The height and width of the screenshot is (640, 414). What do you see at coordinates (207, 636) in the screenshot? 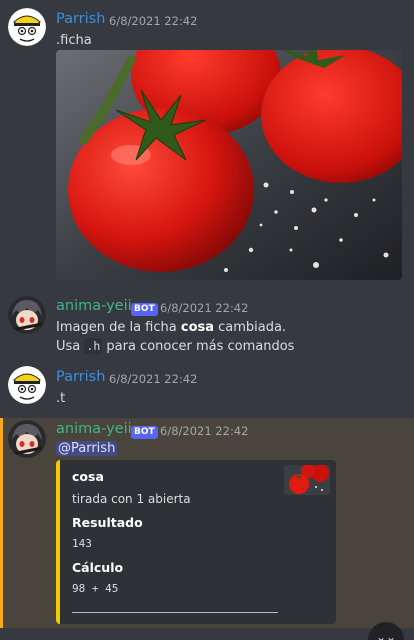
I see `bottom-fade` at bounding box center [207, 636].